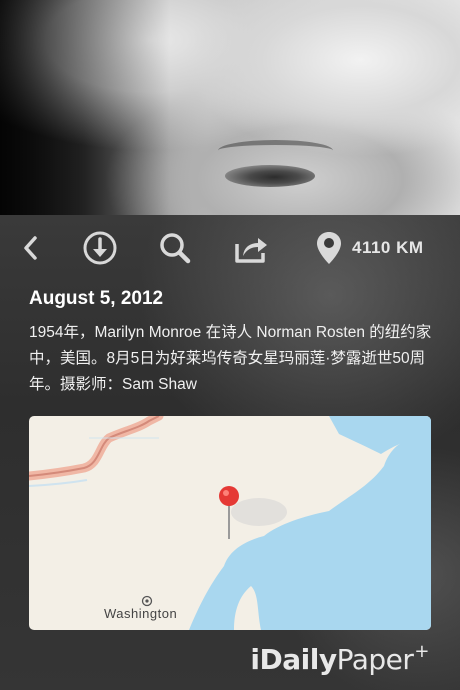  I want to click on distance-label: 4110 KM, so click(388, 247).